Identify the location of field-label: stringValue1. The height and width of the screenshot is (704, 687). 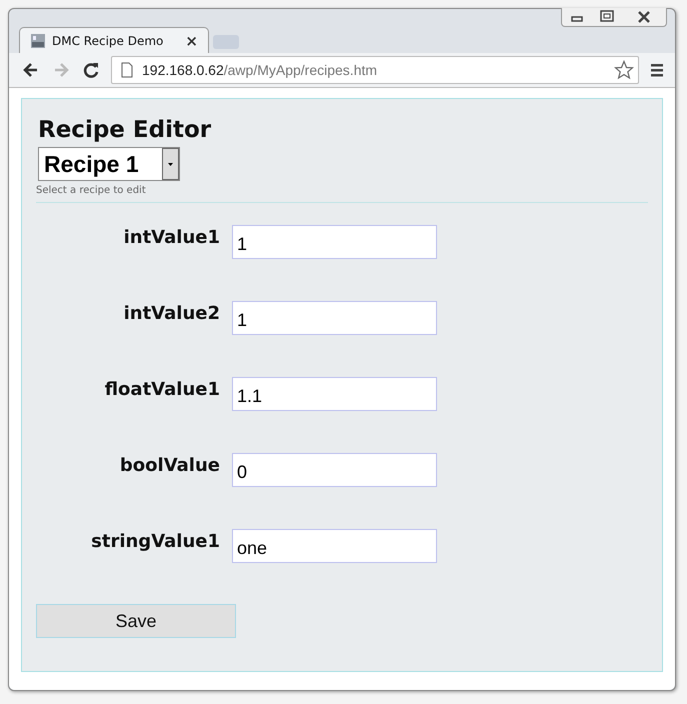
(155, 541).